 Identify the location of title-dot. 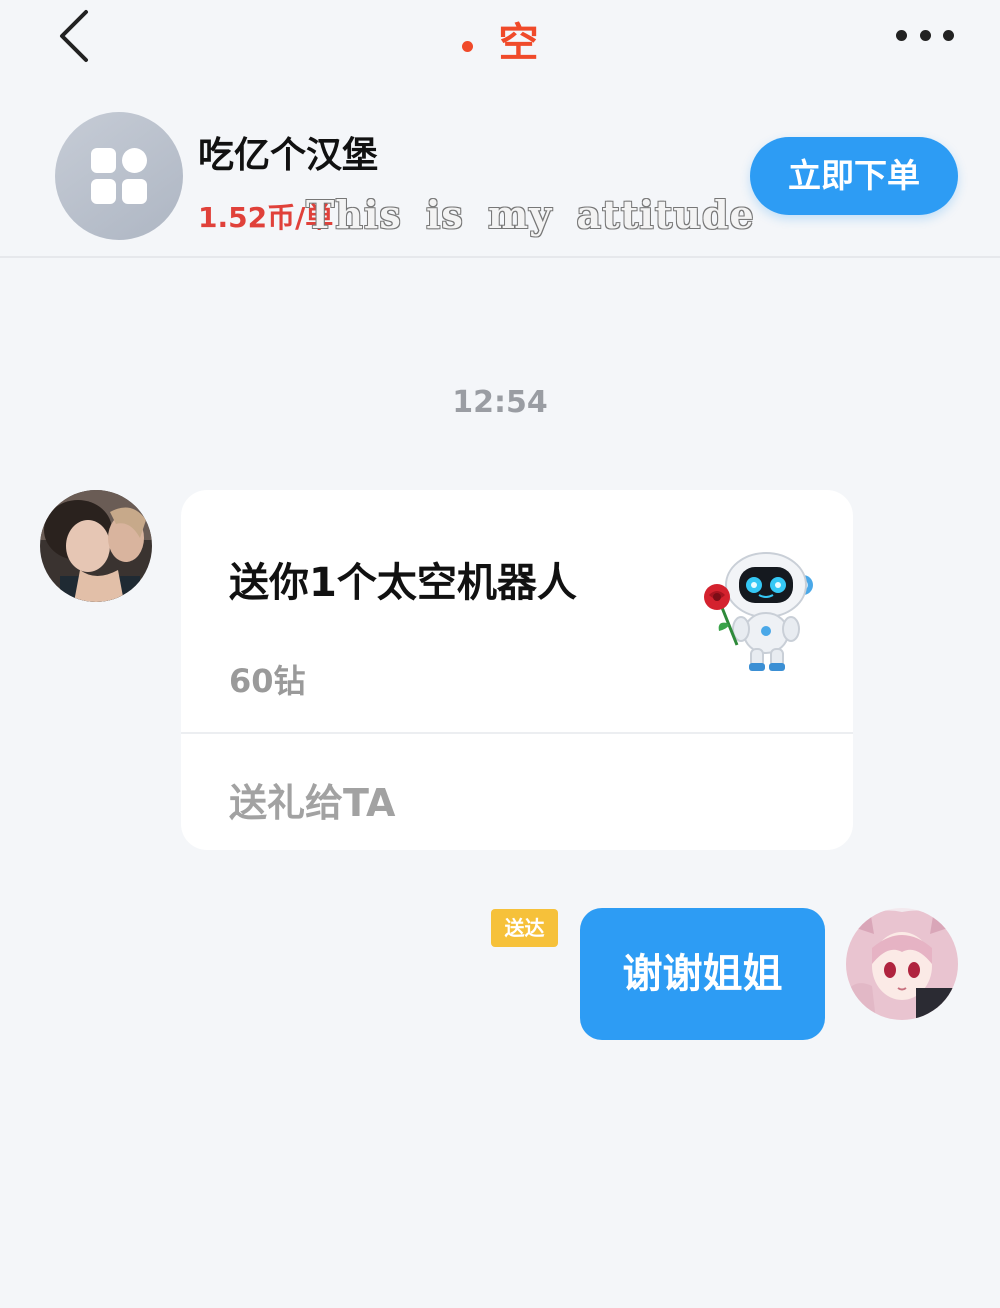
(467, 46).